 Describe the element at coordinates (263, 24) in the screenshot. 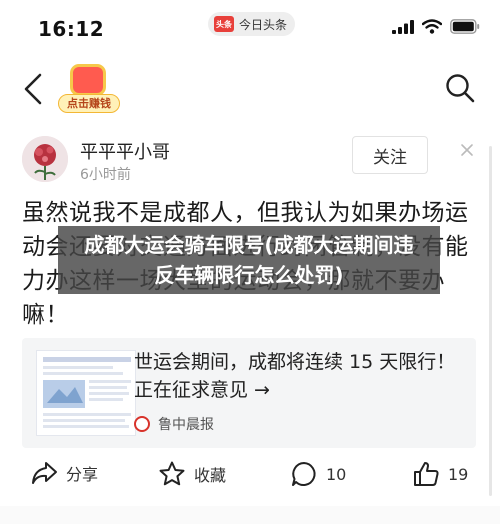

I see `app-name: 今日头条` at that location.